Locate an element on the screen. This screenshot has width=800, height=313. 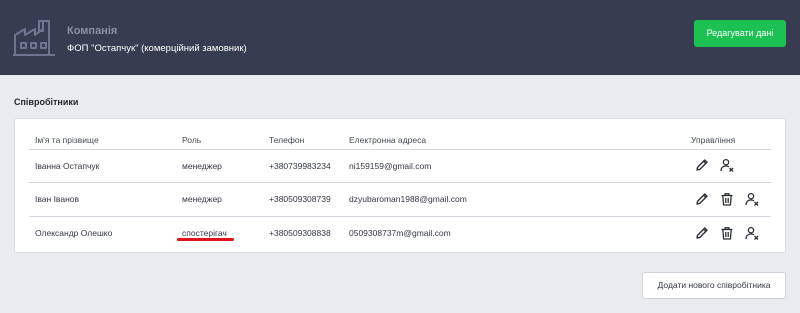
section-title: Співробітники is located at coordinates (46, 102).